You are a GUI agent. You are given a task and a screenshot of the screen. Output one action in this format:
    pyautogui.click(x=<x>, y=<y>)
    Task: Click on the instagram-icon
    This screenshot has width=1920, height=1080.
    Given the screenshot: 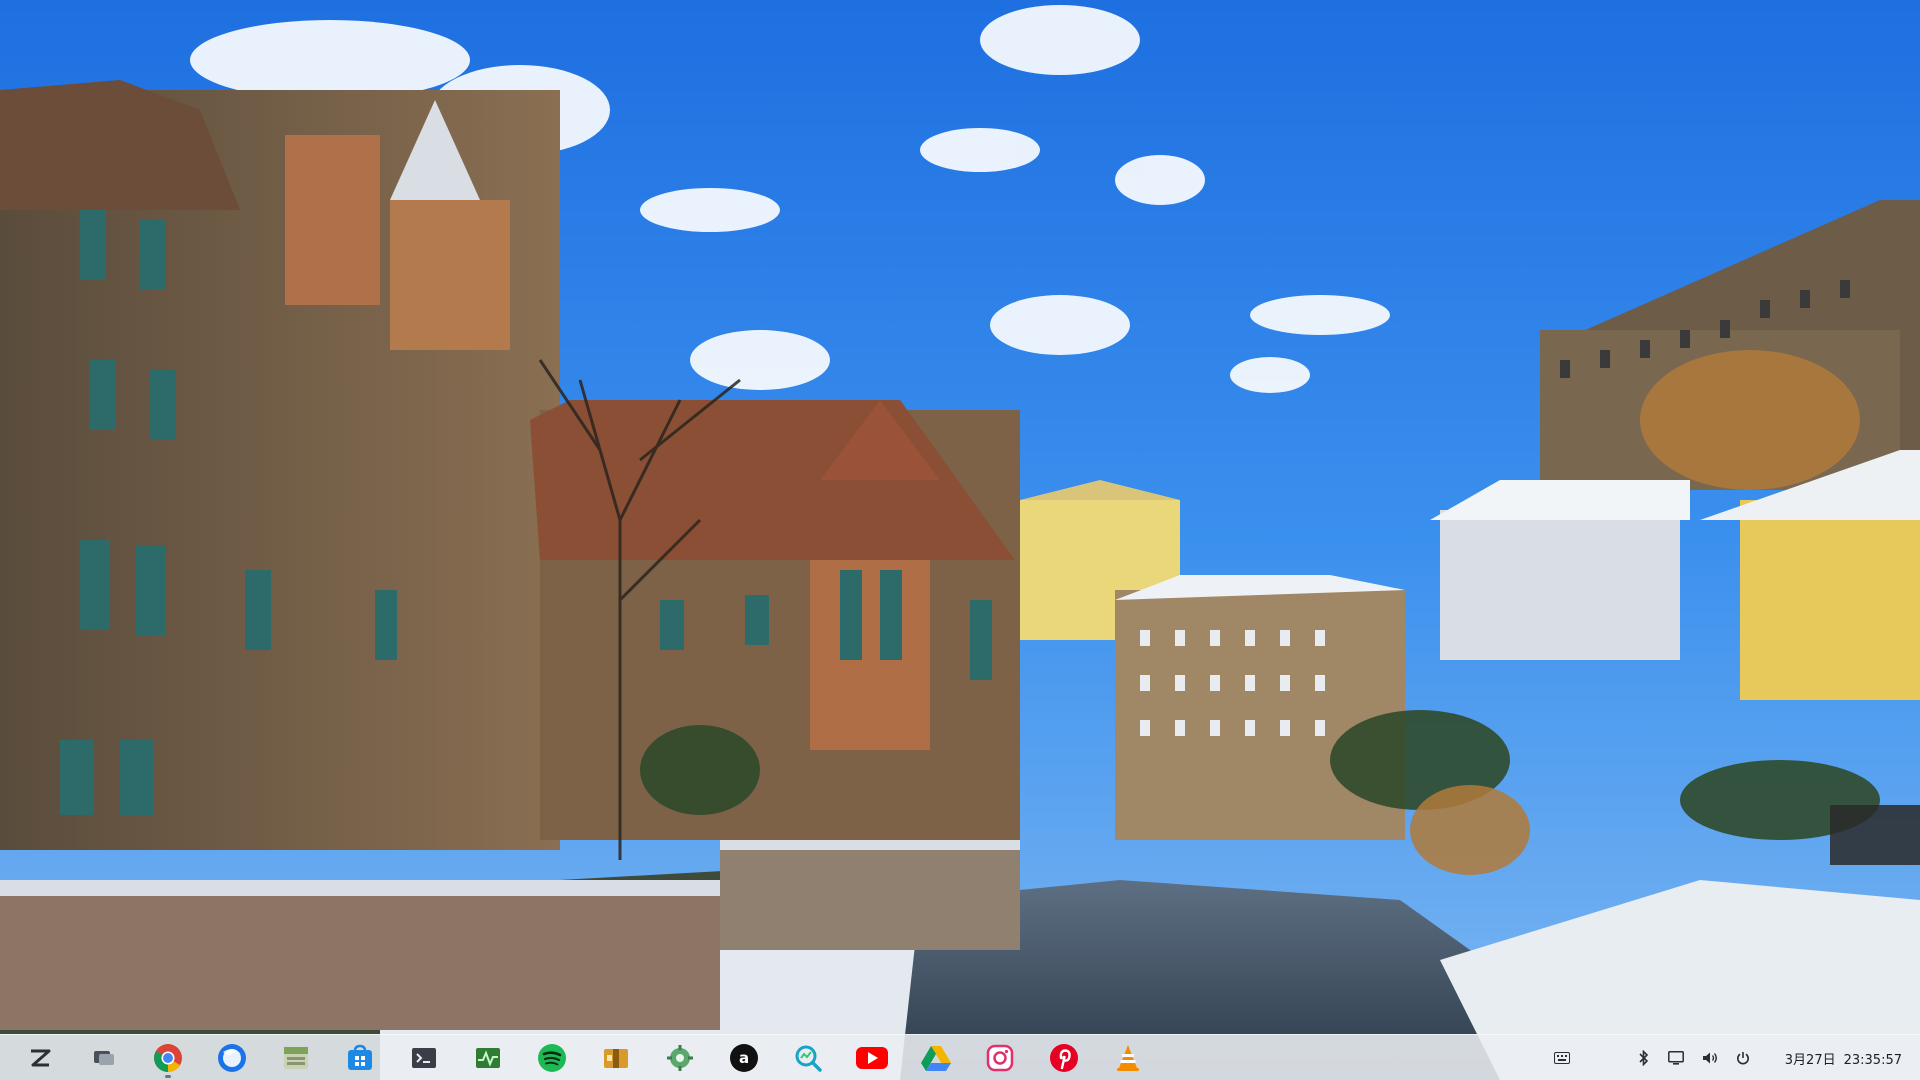 What is the action you would take?
    pyautogui.click(x=1000, y=1057)
    